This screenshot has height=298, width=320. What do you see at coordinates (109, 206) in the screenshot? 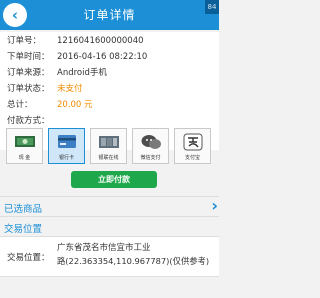
I see `selected-goods-section: 已选商品 ›` at bounding box center [109, 206].